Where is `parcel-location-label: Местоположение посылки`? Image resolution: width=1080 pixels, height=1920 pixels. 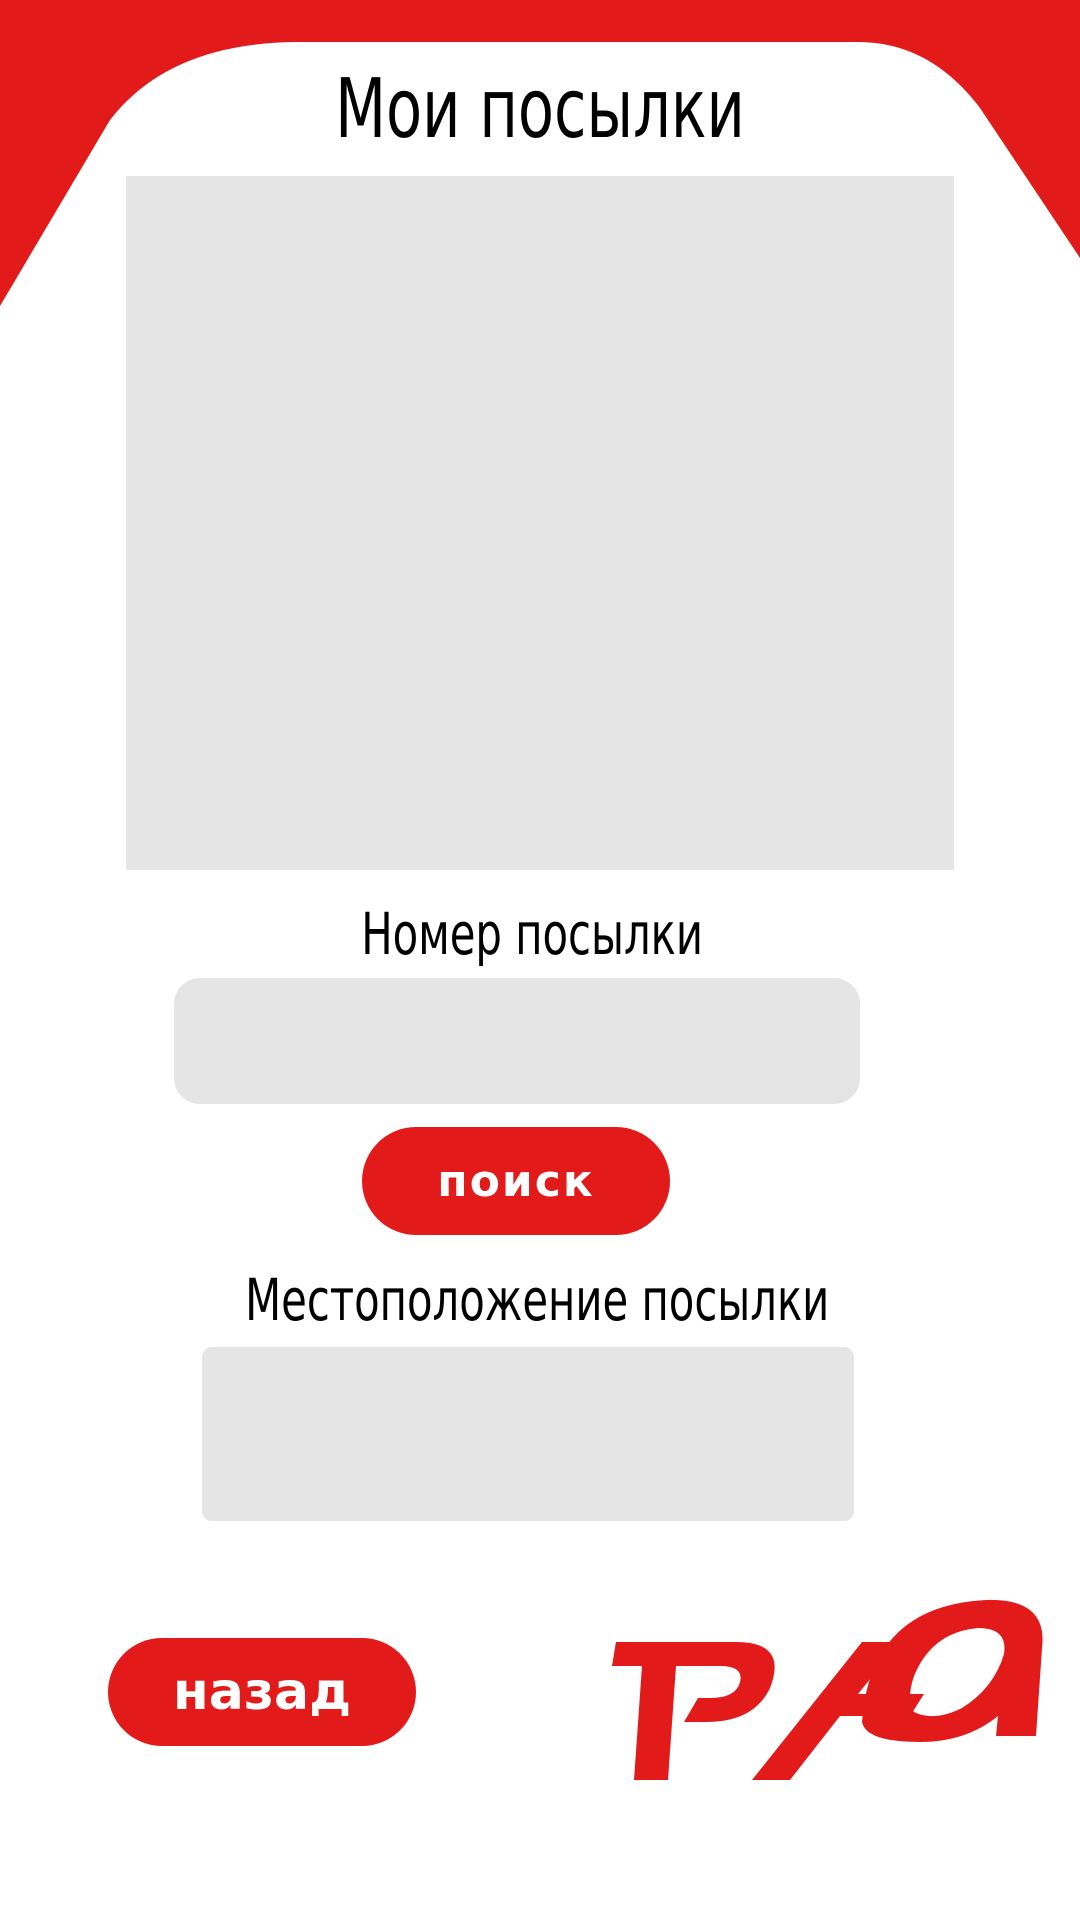 parcel-location-label: Местоположение посылки is located at coordinates (537, 1300).